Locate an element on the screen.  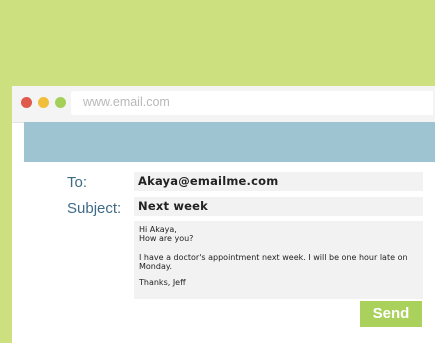
browser-toolbar: www.email.com is located at coordinates (223, 104).